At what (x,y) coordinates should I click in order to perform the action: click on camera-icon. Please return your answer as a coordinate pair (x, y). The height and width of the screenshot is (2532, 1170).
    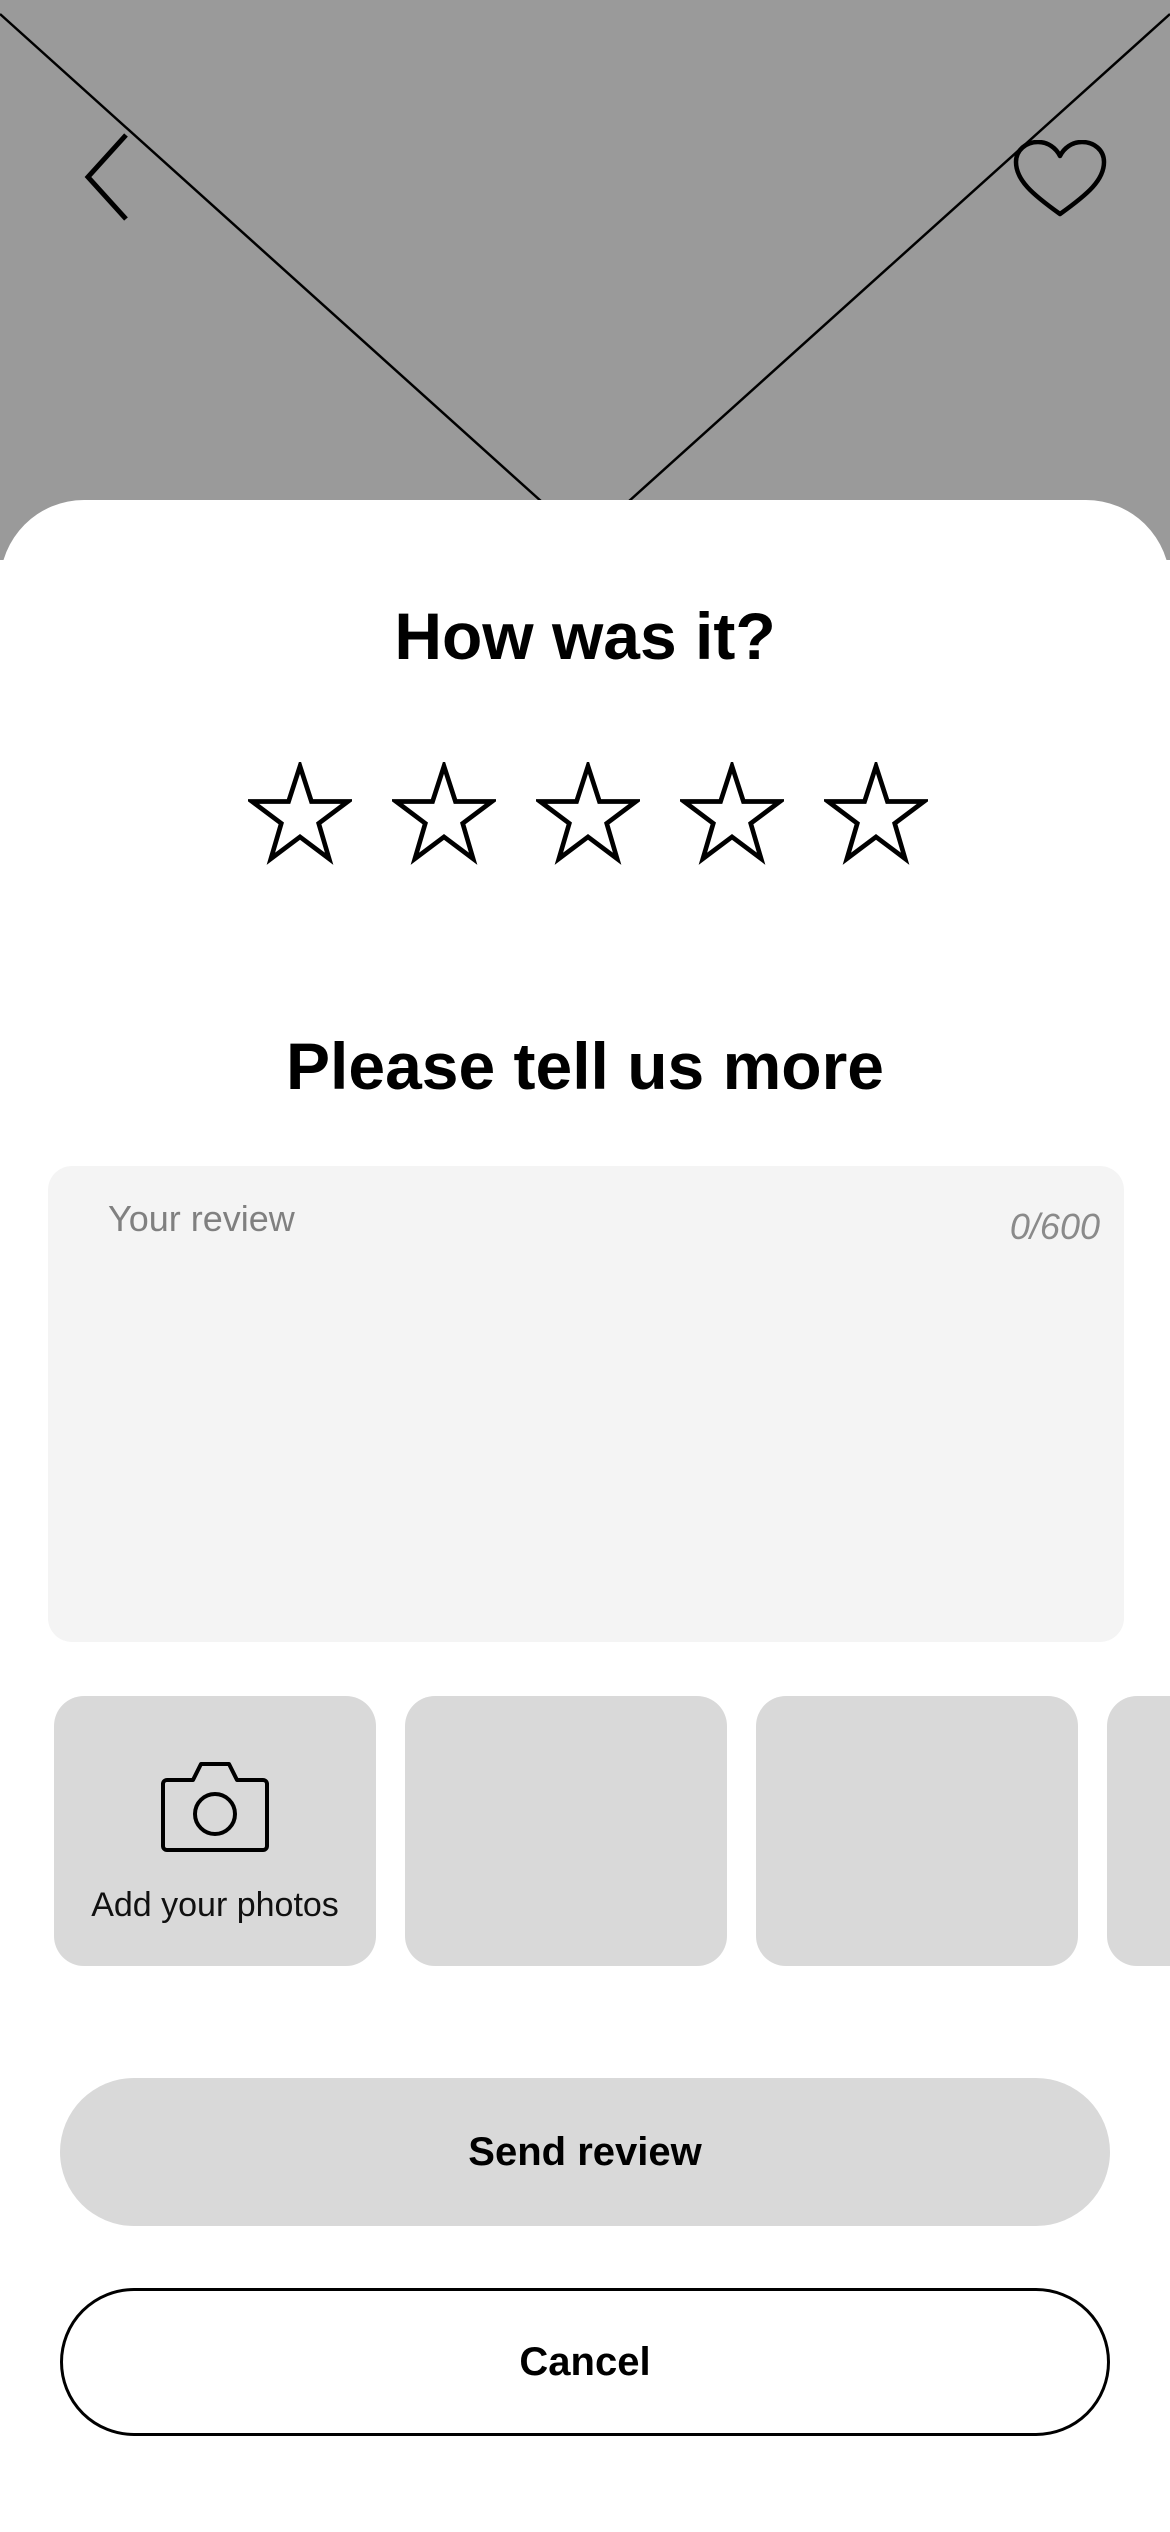
    Looking at the image, I should click on (215, 1807).